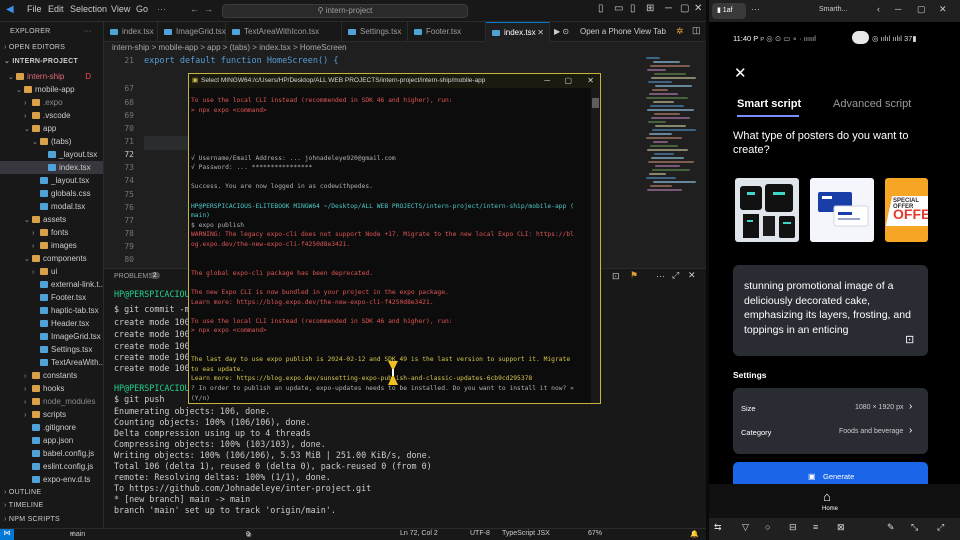 The width and height of the screenshot is (960, 540). What do you see at coordinates (32, 519) in the screenshot?
I see `npm-scripts-section: › NPM SCRIPTS` at bounding box center [32, 519].